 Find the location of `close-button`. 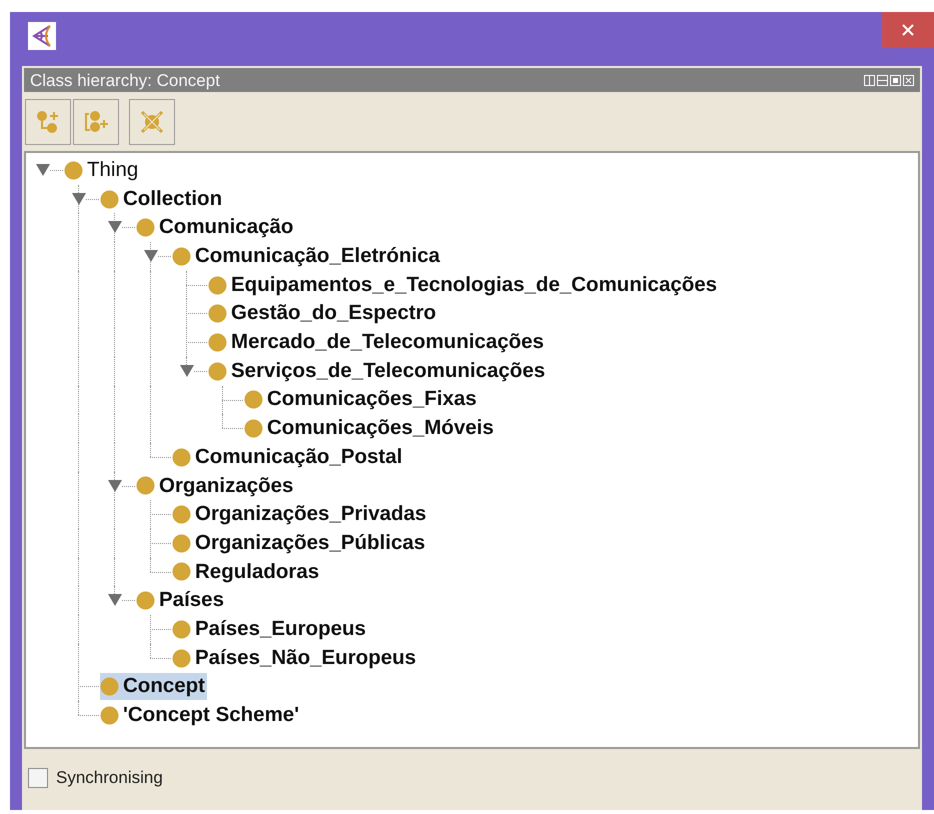

close-button is located at coordinates (908, 30).